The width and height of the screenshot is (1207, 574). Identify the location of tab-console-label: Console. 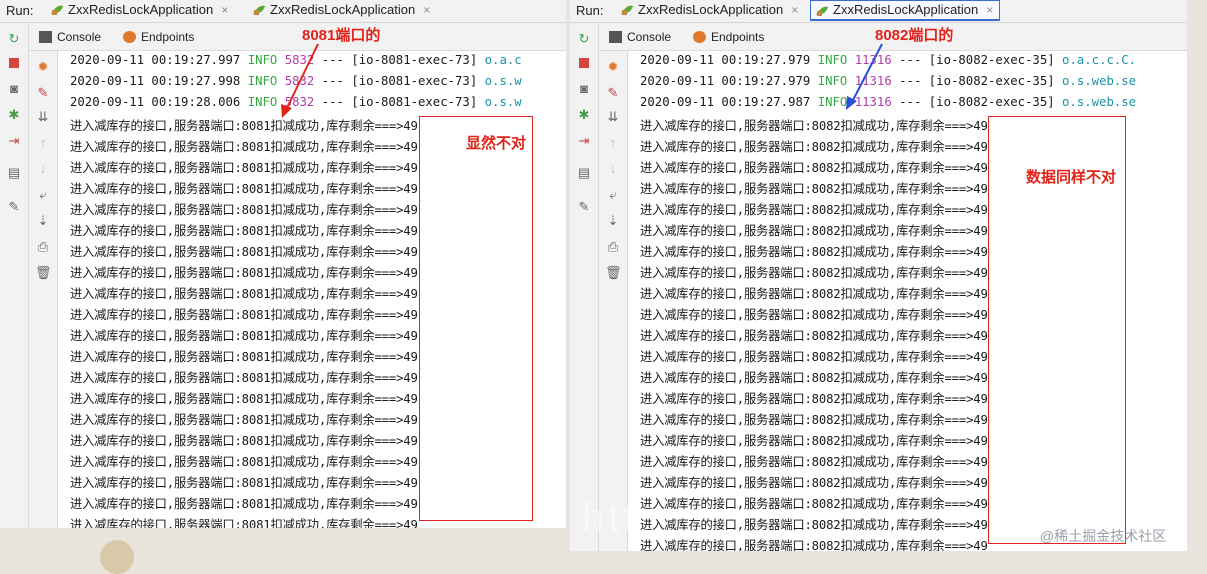
(79, 37).